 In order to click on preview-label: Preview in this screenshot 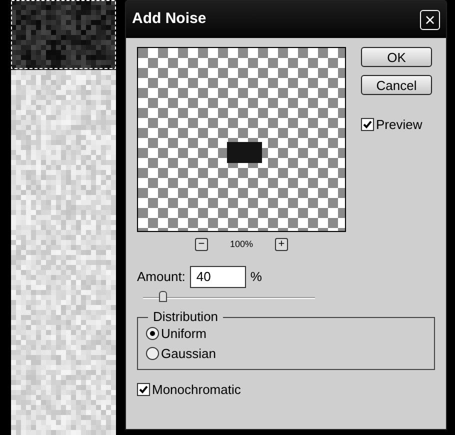, I will do `click(399, 125)`.